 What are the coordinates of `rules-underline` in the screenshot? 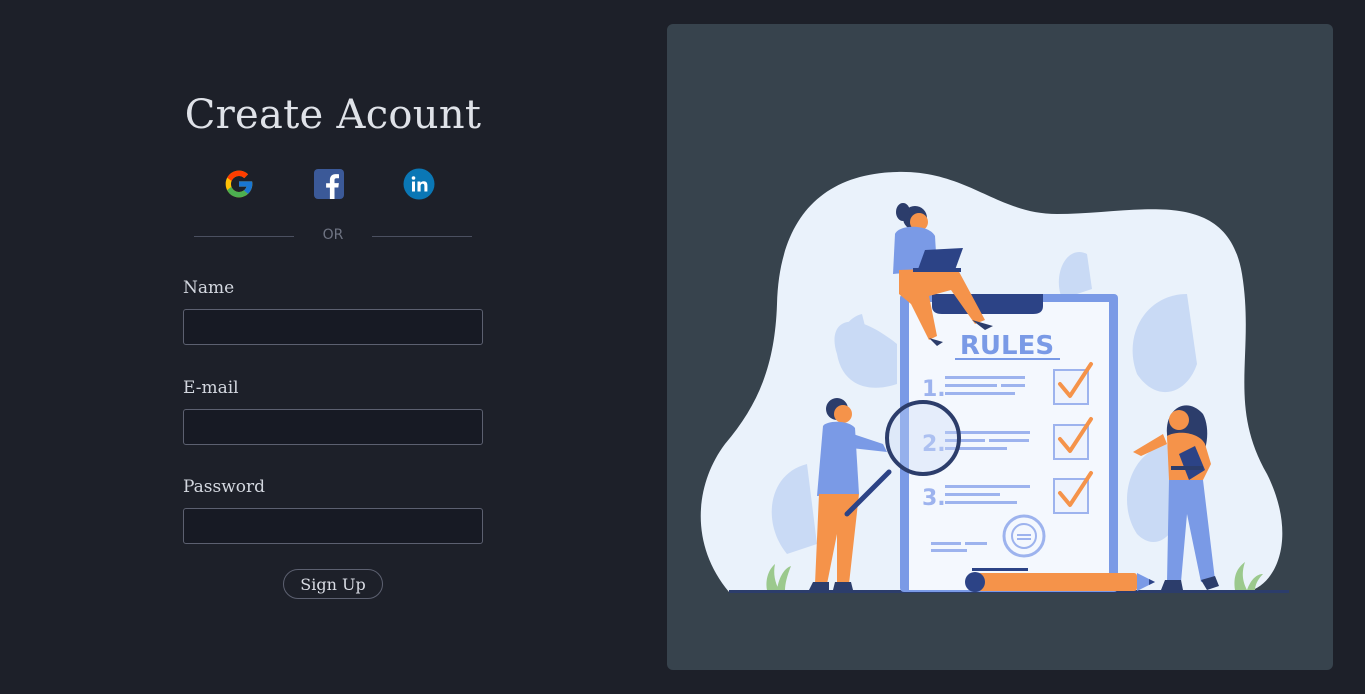 It's located at (1007, 359).